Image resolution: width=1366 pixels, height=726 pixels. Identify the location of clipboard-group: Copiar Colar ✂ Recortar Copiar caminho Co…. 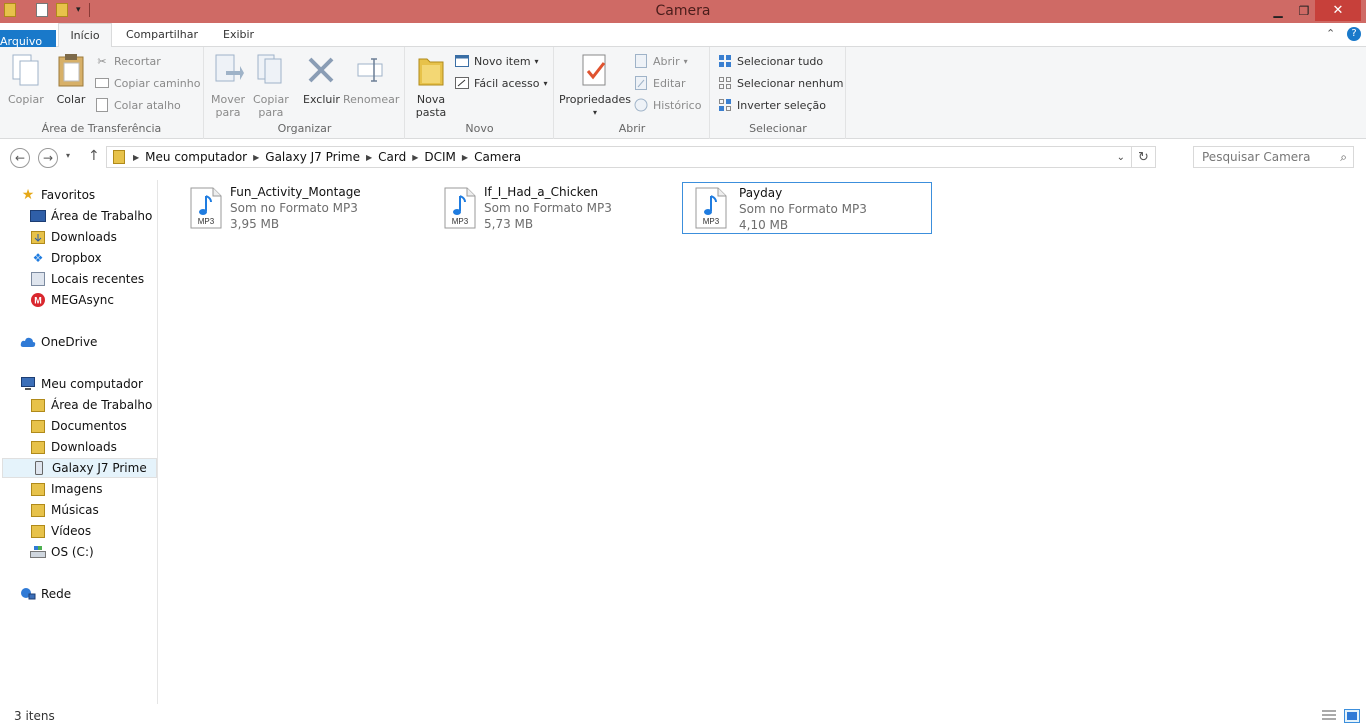
(102, 93).